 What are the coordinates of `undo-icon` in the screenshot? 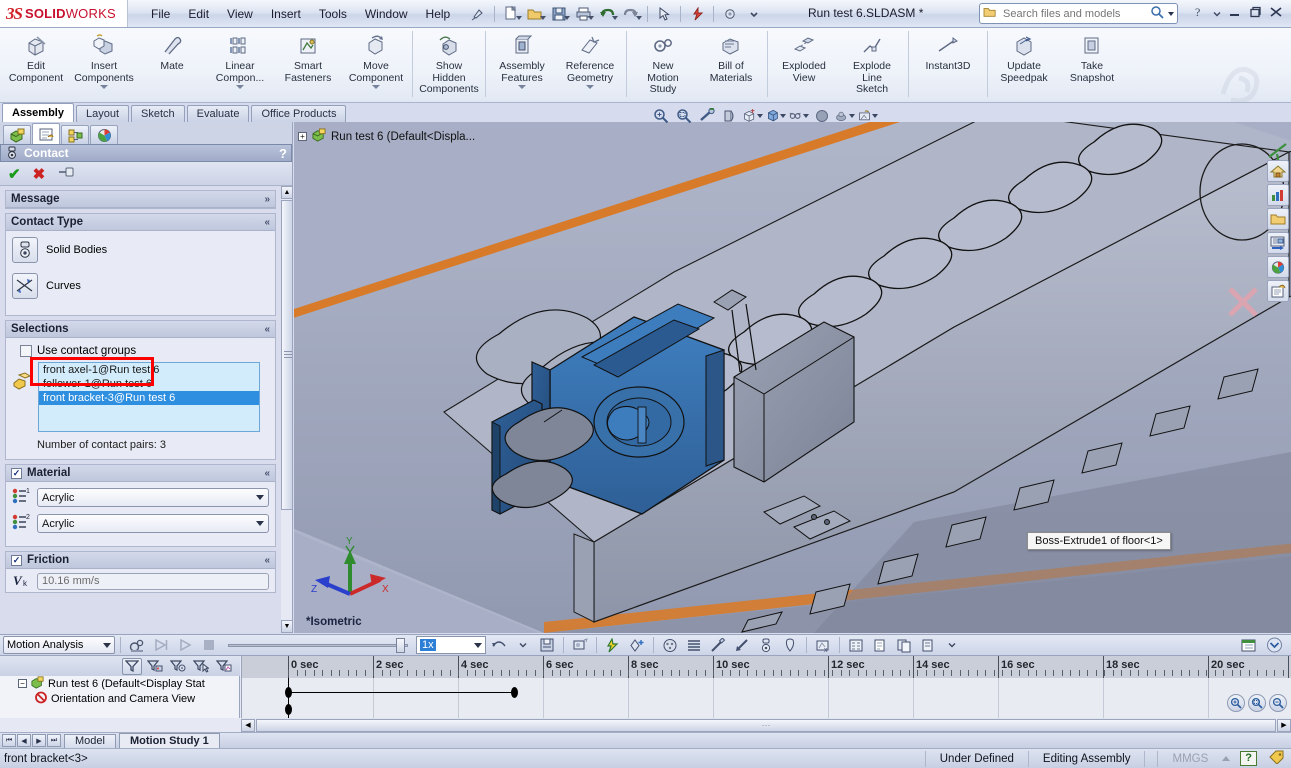 It's located at (607, 14).